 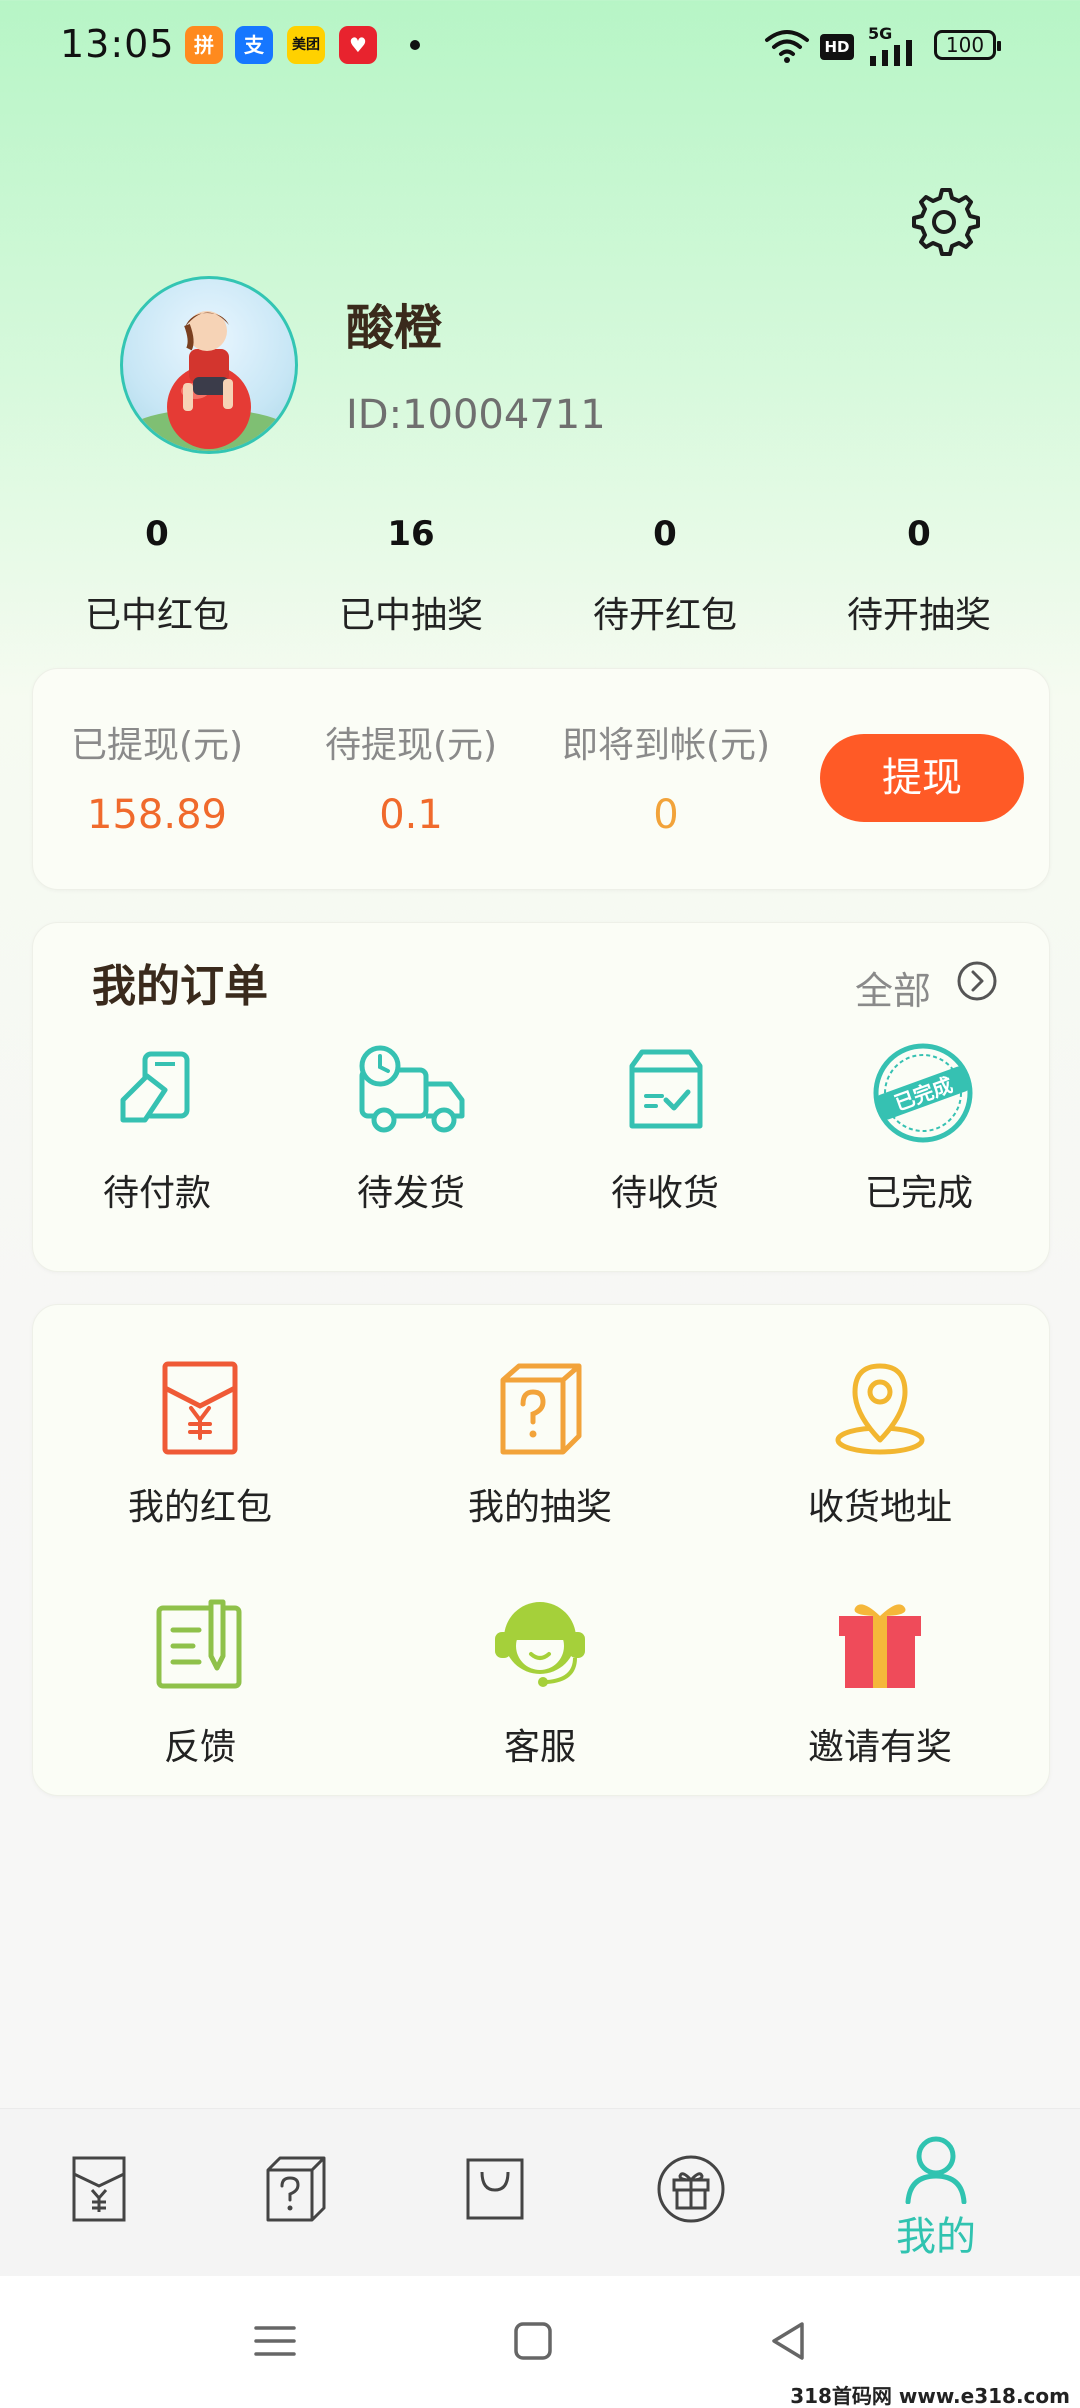 I want to click on nav-profile-label: 我的, so click(x=936, y=2233).